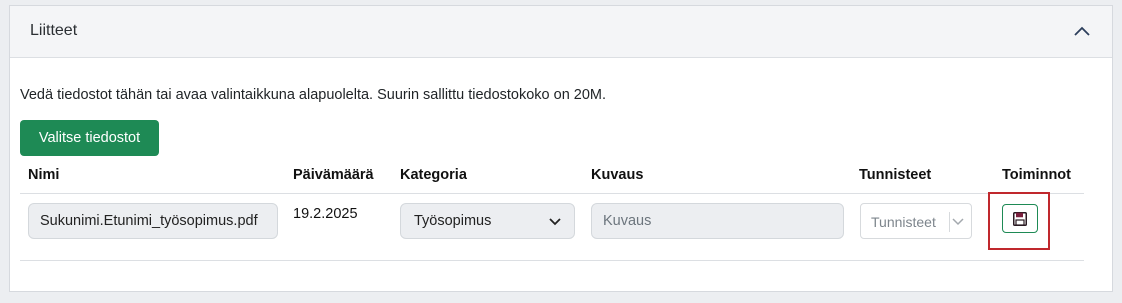 The height and width of the screenshot is (303, 1122). I want to click on column-header-description: Kuvaus, so click(617, 175).